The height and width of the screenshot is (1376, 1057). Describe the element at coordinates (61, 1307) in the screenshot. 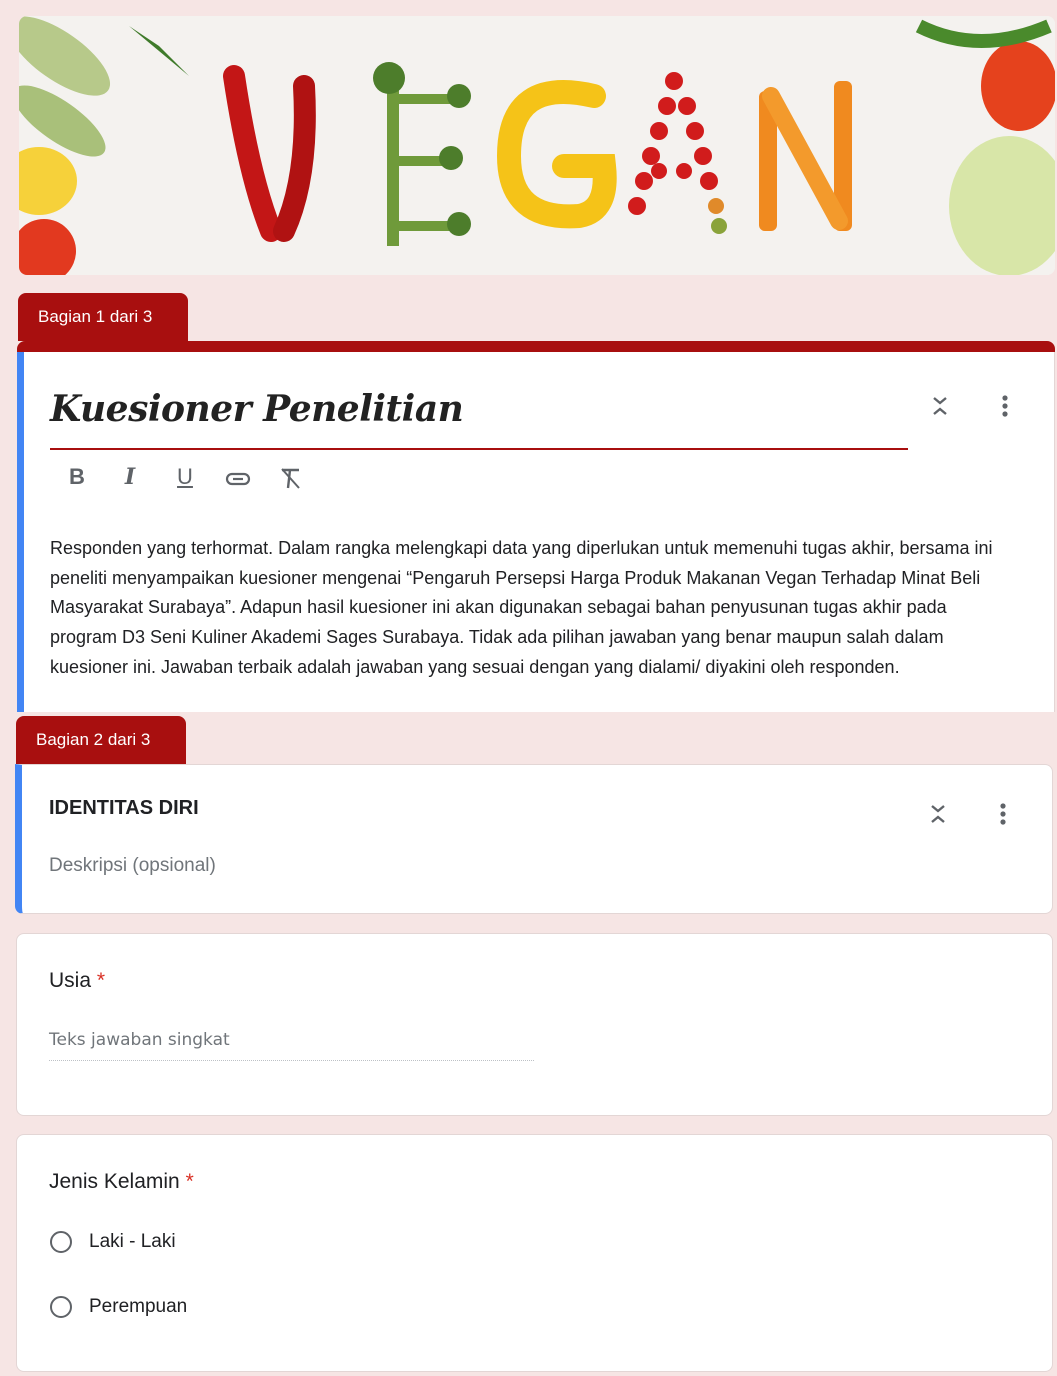

I see `radio-option-perempuan` at that location.